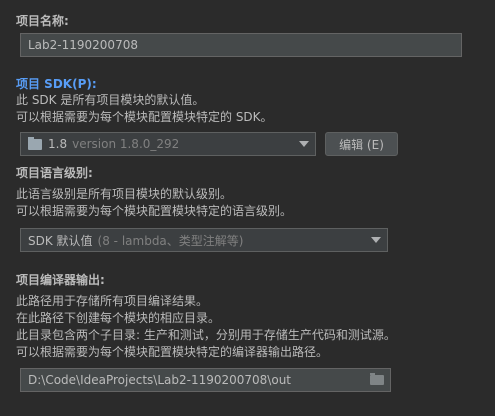 The image size is (495, 416). I want to click on language-level-detail: (8 - lambda、类型注解等), so click(170, 240).